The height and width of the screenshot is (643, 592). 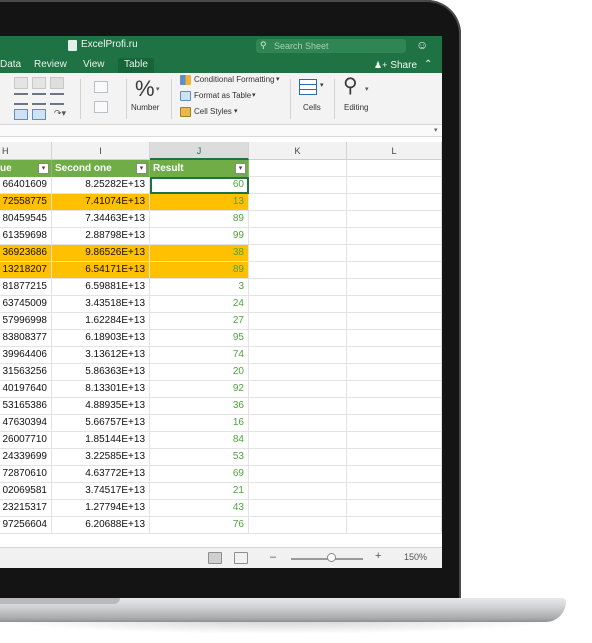 What do you see at coordinates (26, 389) in the screenshot?
I see `cell-value: 40197640` at bounding box center [26, 389].